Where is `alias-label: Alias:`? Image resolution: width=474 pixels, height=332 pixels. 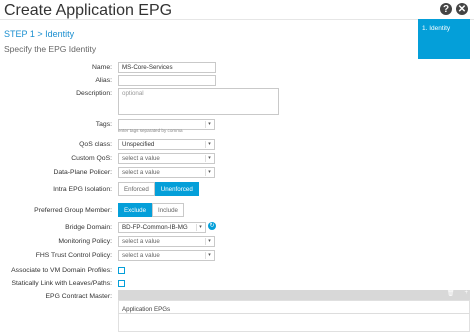 alias-label: Alias: is located at coordinates (103, 80).